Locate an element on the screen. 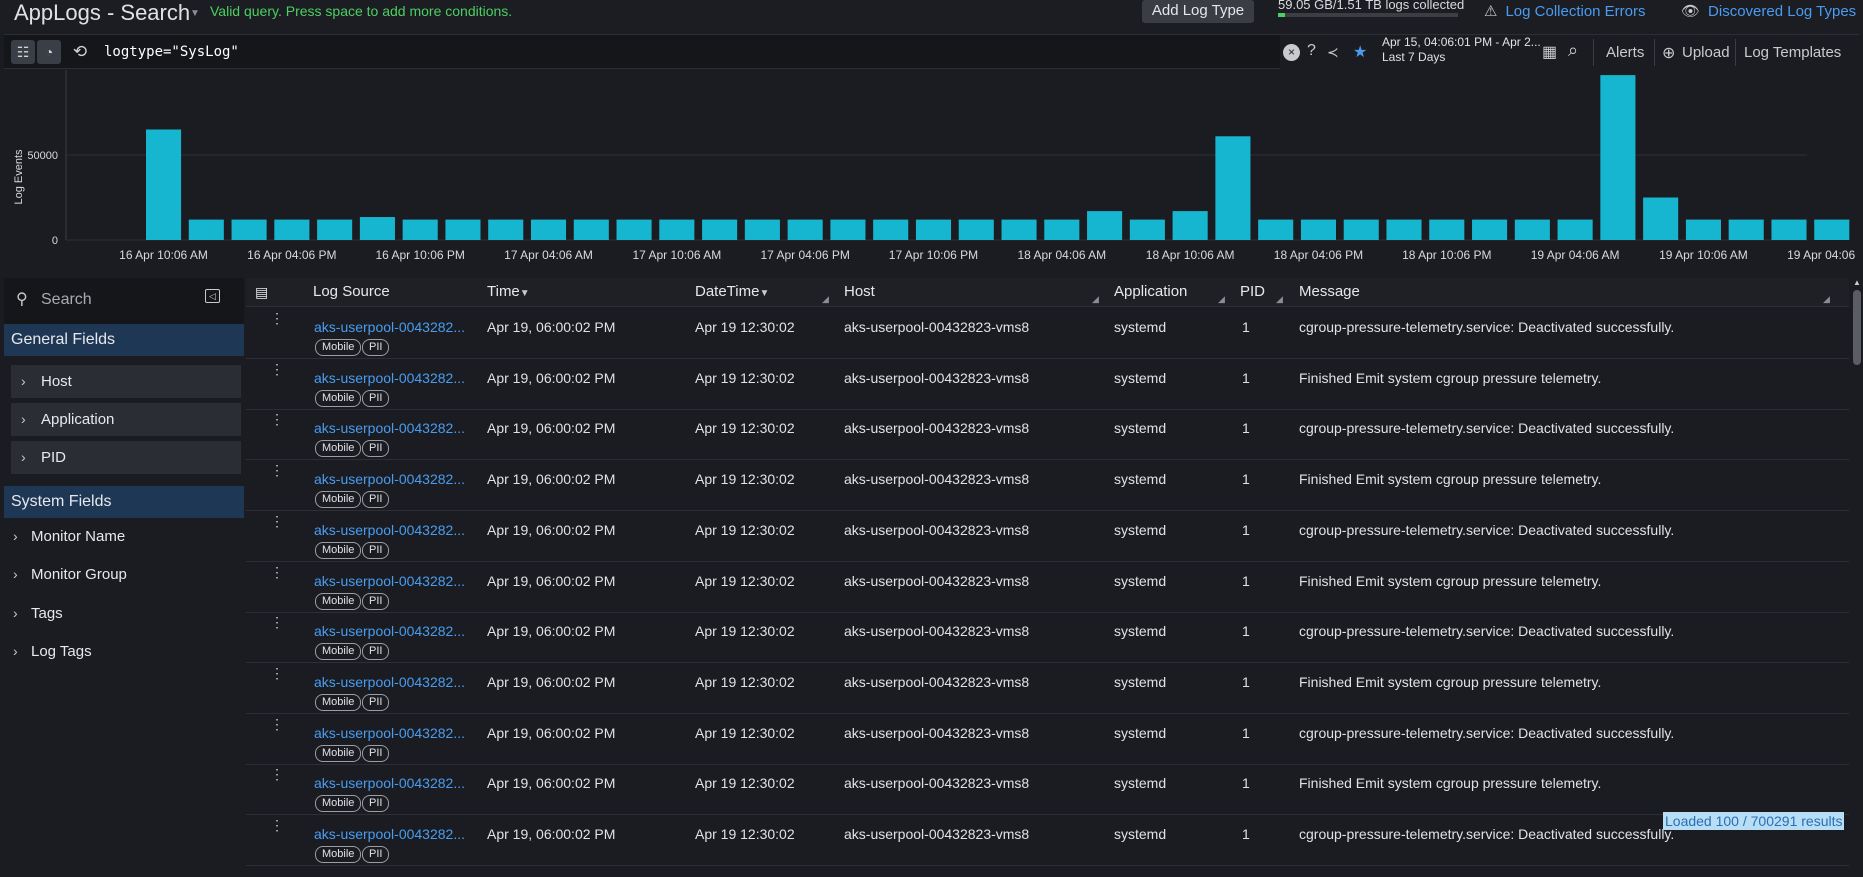 The height and width of the screenshot is (877, 1863). collapse-sidebar-icon: ◁ is located at coordinates (212, 296).